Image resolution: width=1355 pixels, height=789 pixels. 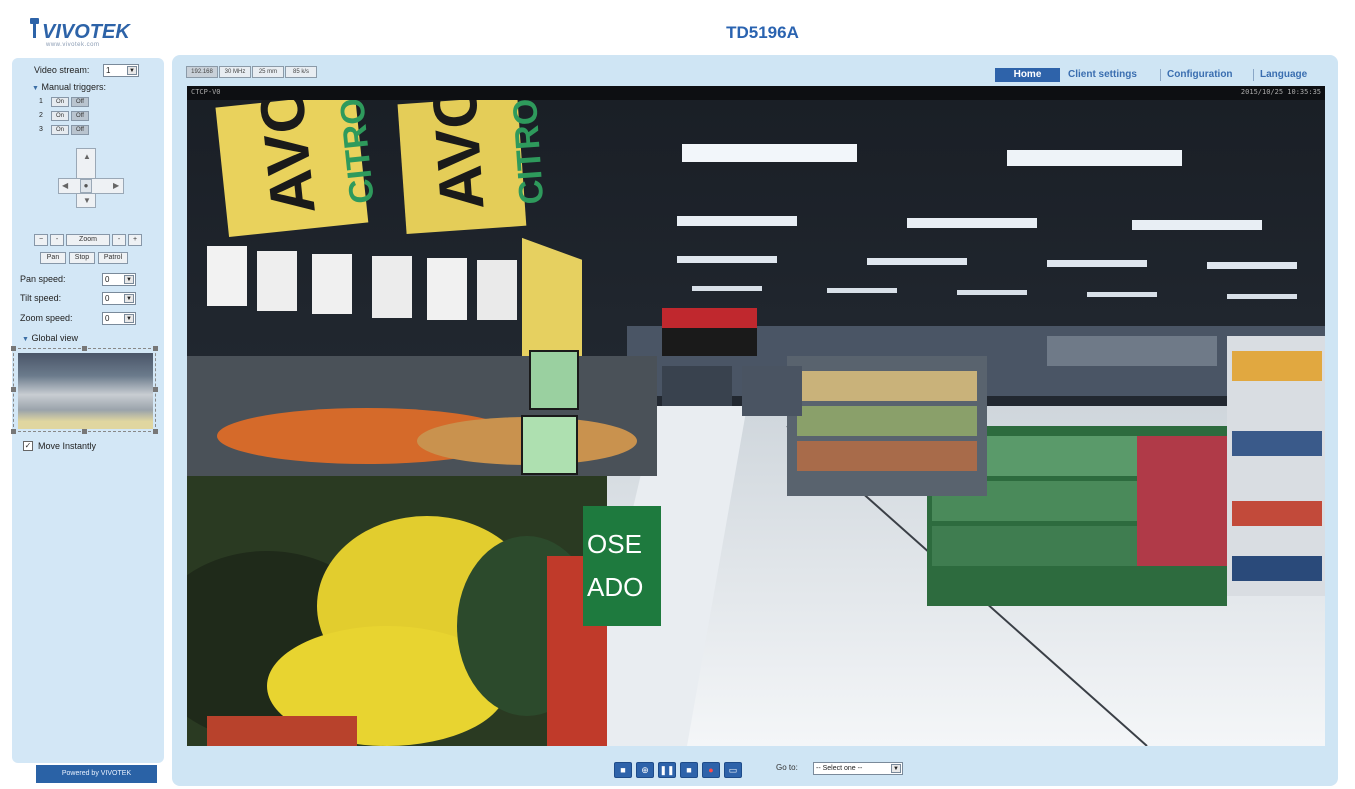 What do you see at coordinates (41, 240) in the screenshot?
I see `zoom-out-button: −` at bounding box center [41, 240].